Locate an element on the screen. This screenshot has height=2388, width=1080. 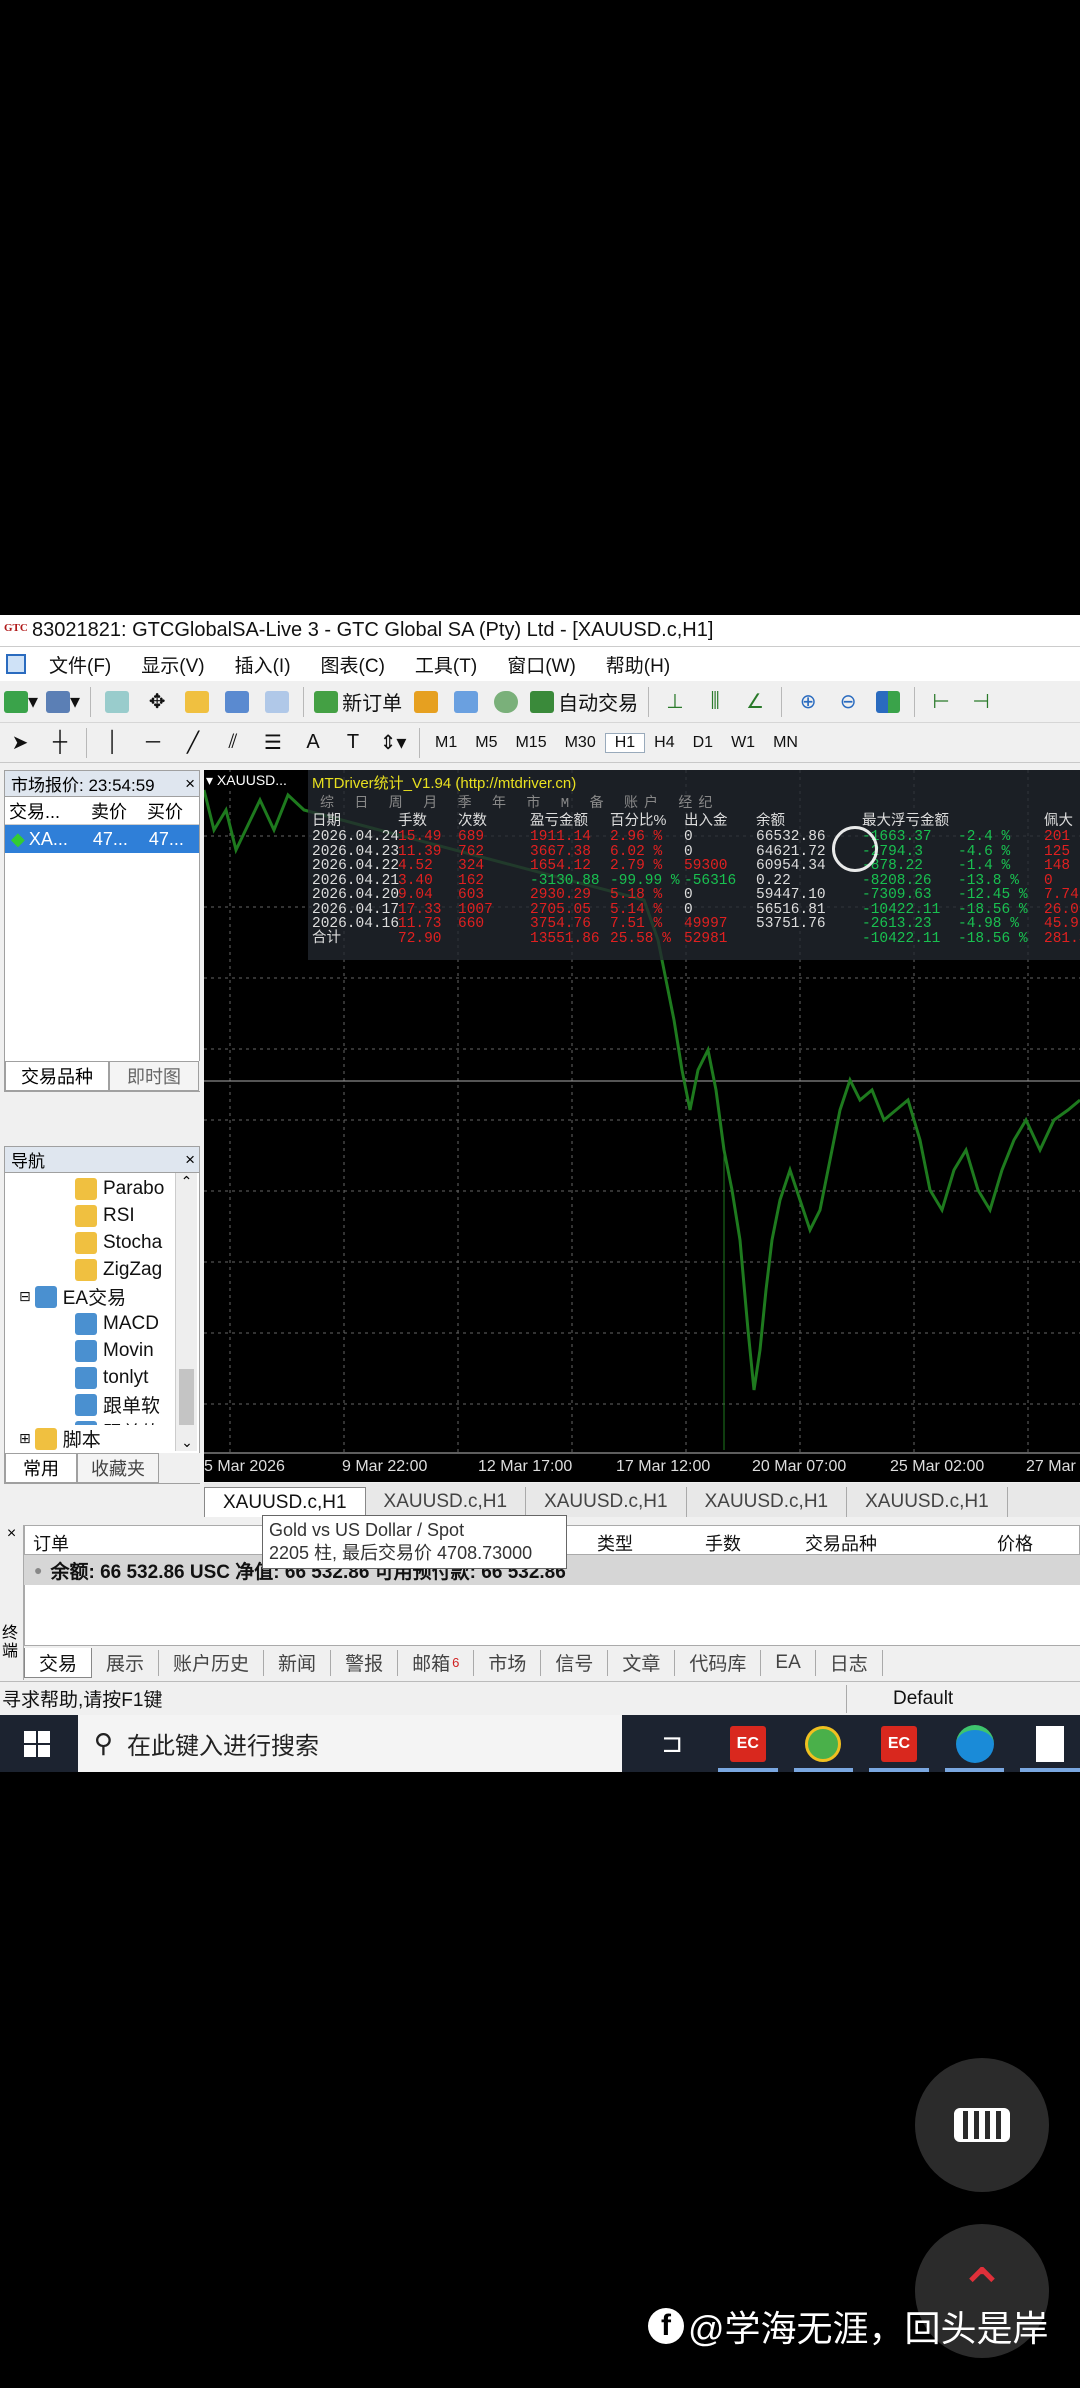
arrows-tool-icon: ⇕▾ is located at coordinates (393, 743).